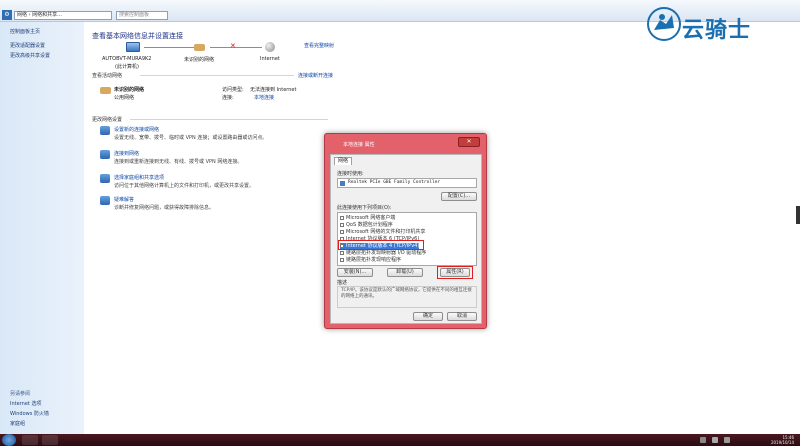 This screenshot has width=800, height=446. Describe the element at coordinates (400, 440) in the screenshot. I see `taskbar: 15:46 2019/10/14` at that location.